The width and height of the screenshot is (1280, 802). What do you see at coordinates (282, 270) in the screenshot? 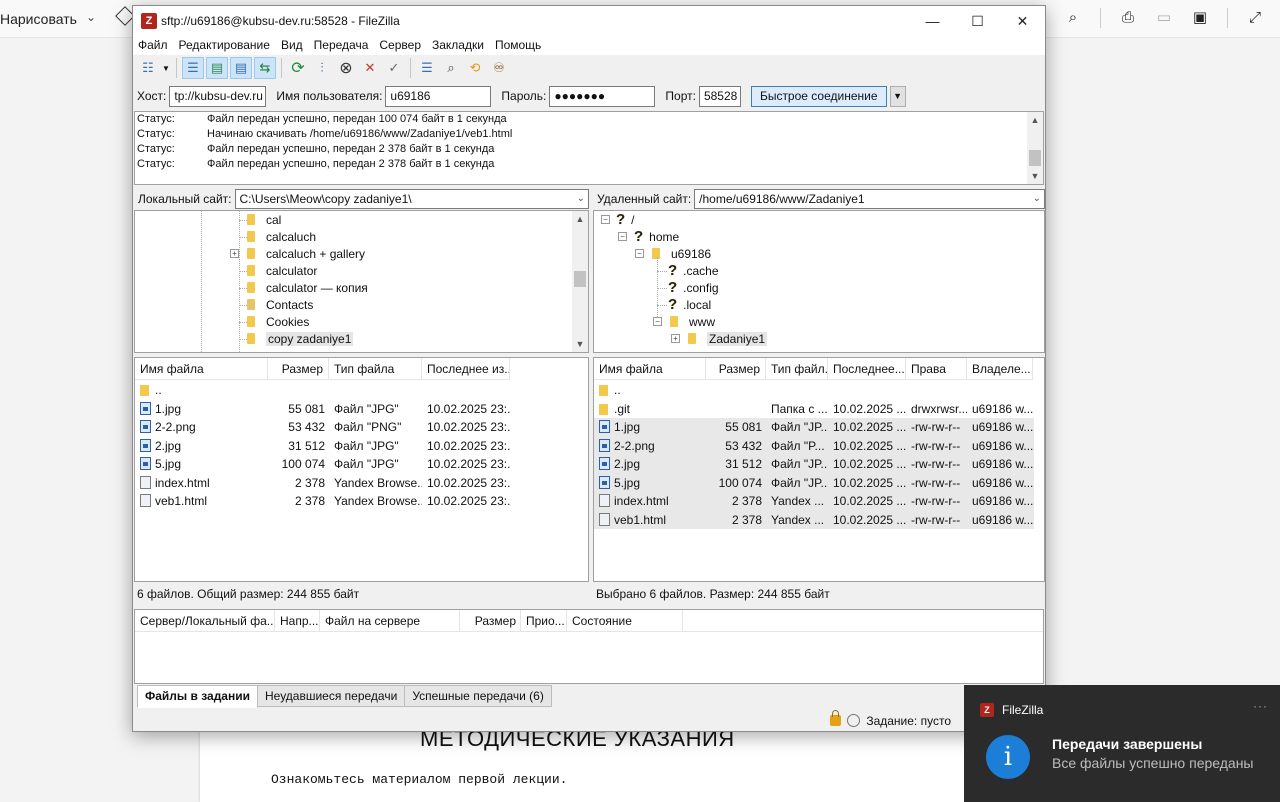
I see `tree-item: calculator` at bounding box center [282, 270].